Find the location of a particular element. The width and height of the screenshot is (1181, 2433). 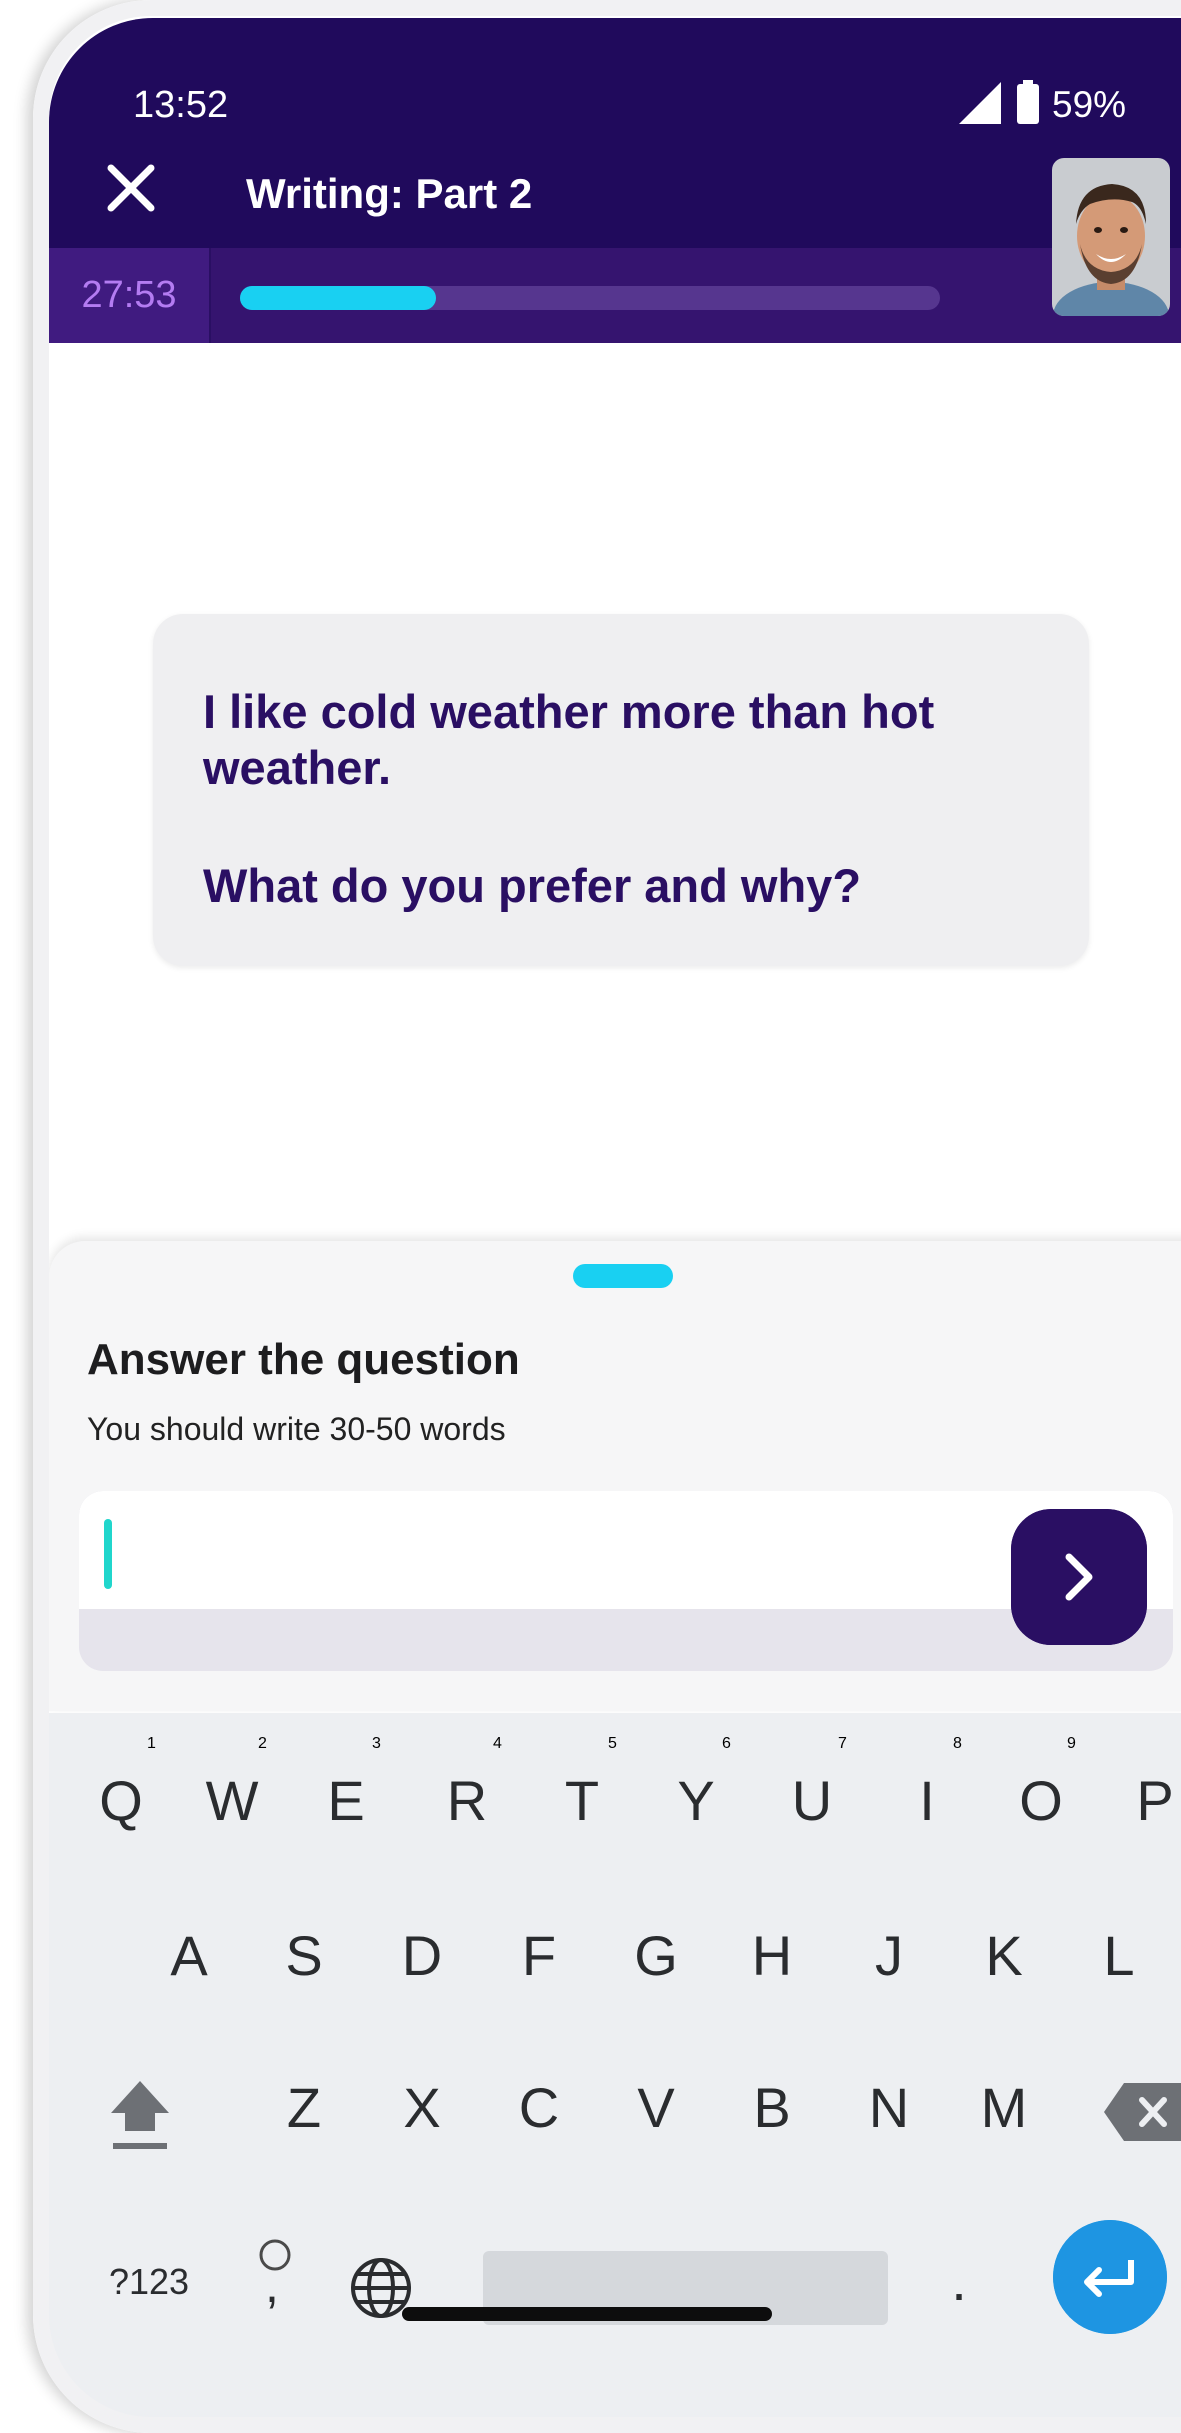

key-j: J is located at coordinates (889, 1955).